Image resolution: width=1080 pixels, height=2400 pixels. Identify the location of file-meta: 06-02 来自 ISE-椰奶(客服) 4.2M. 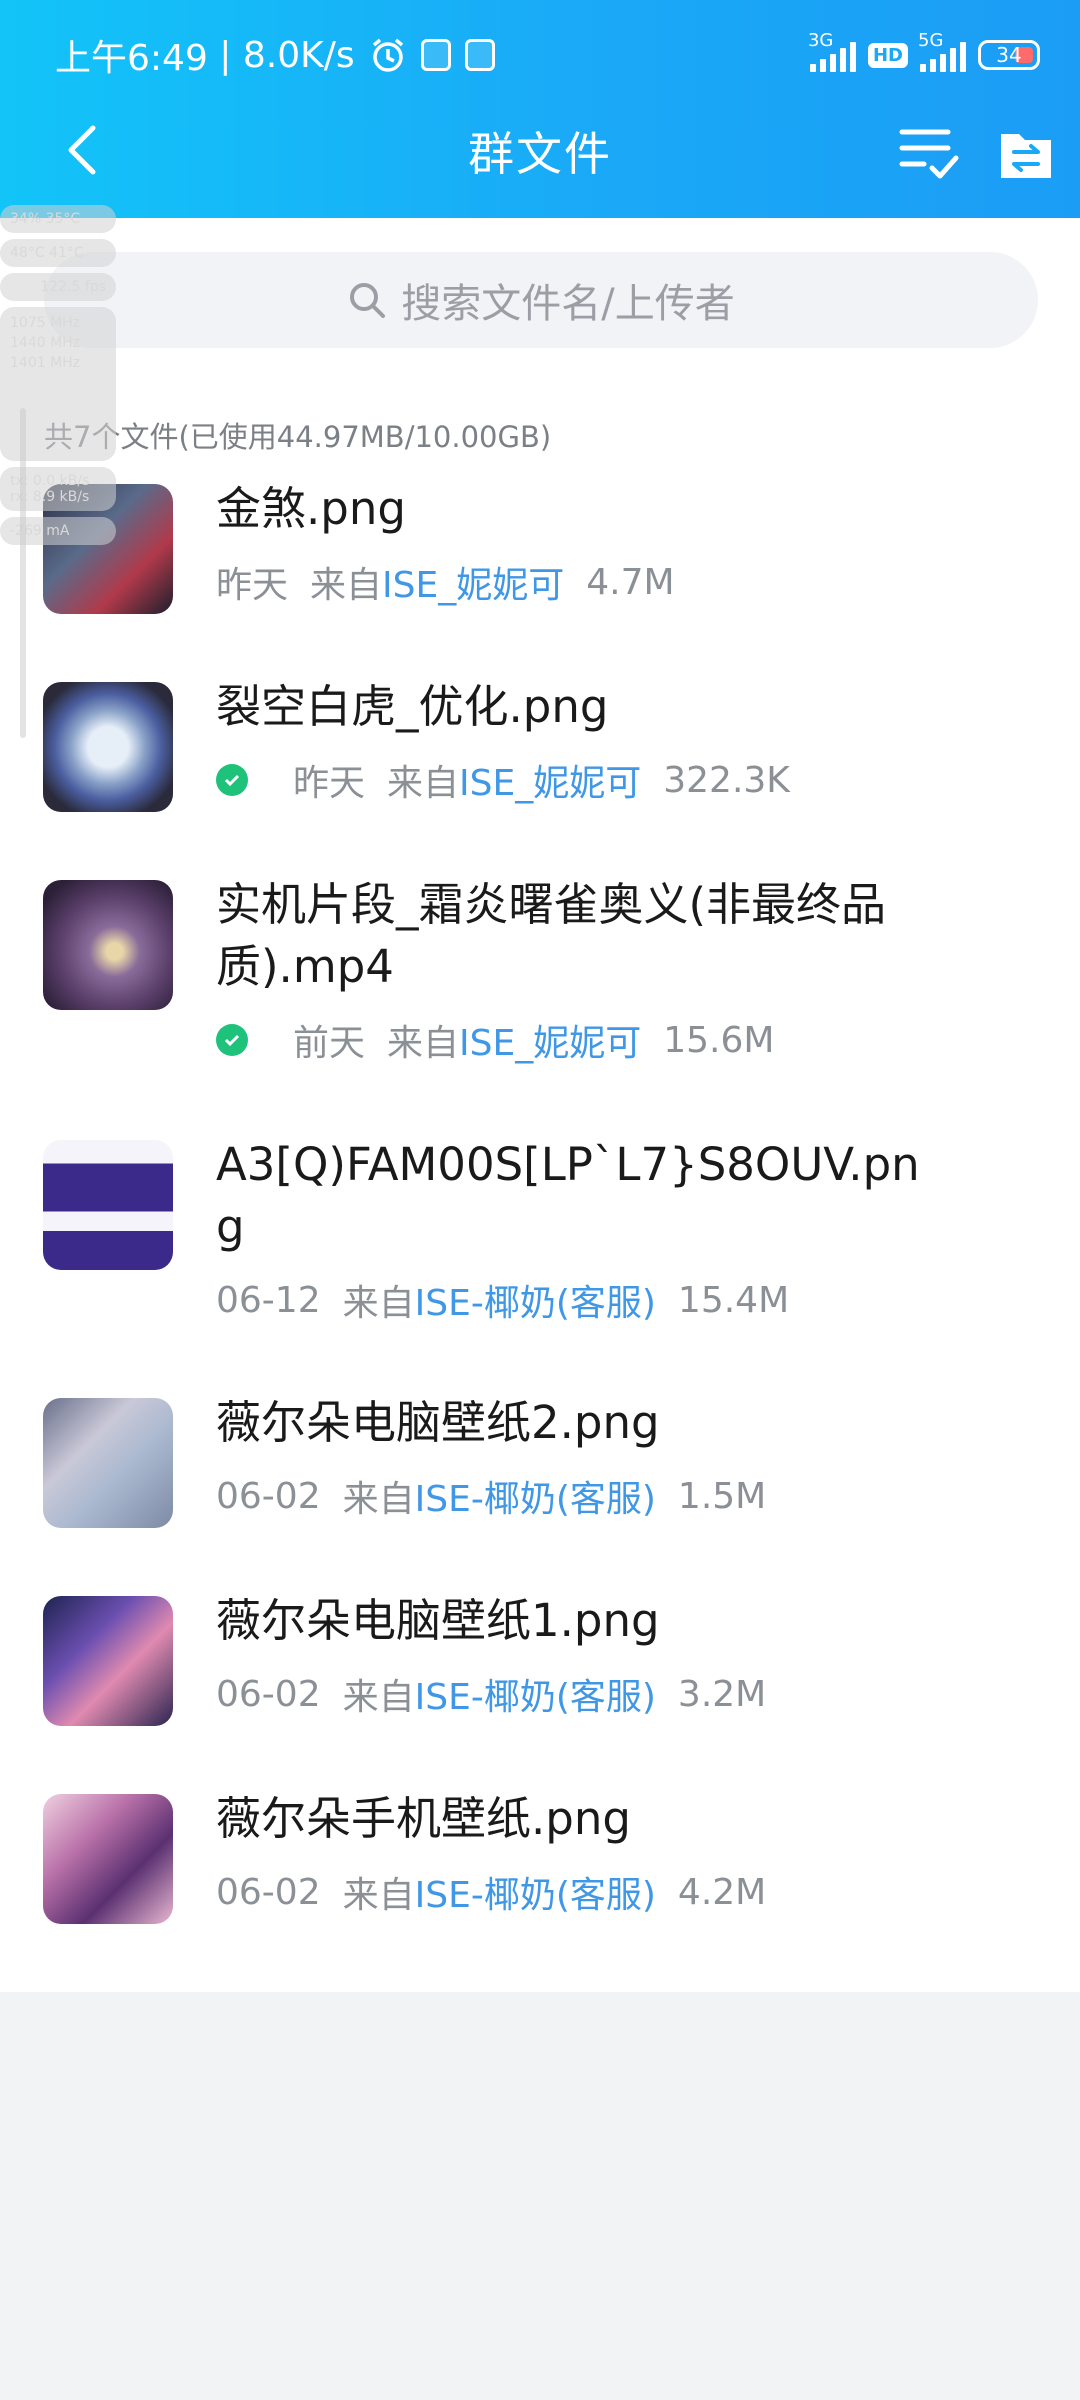
(491, 1892).